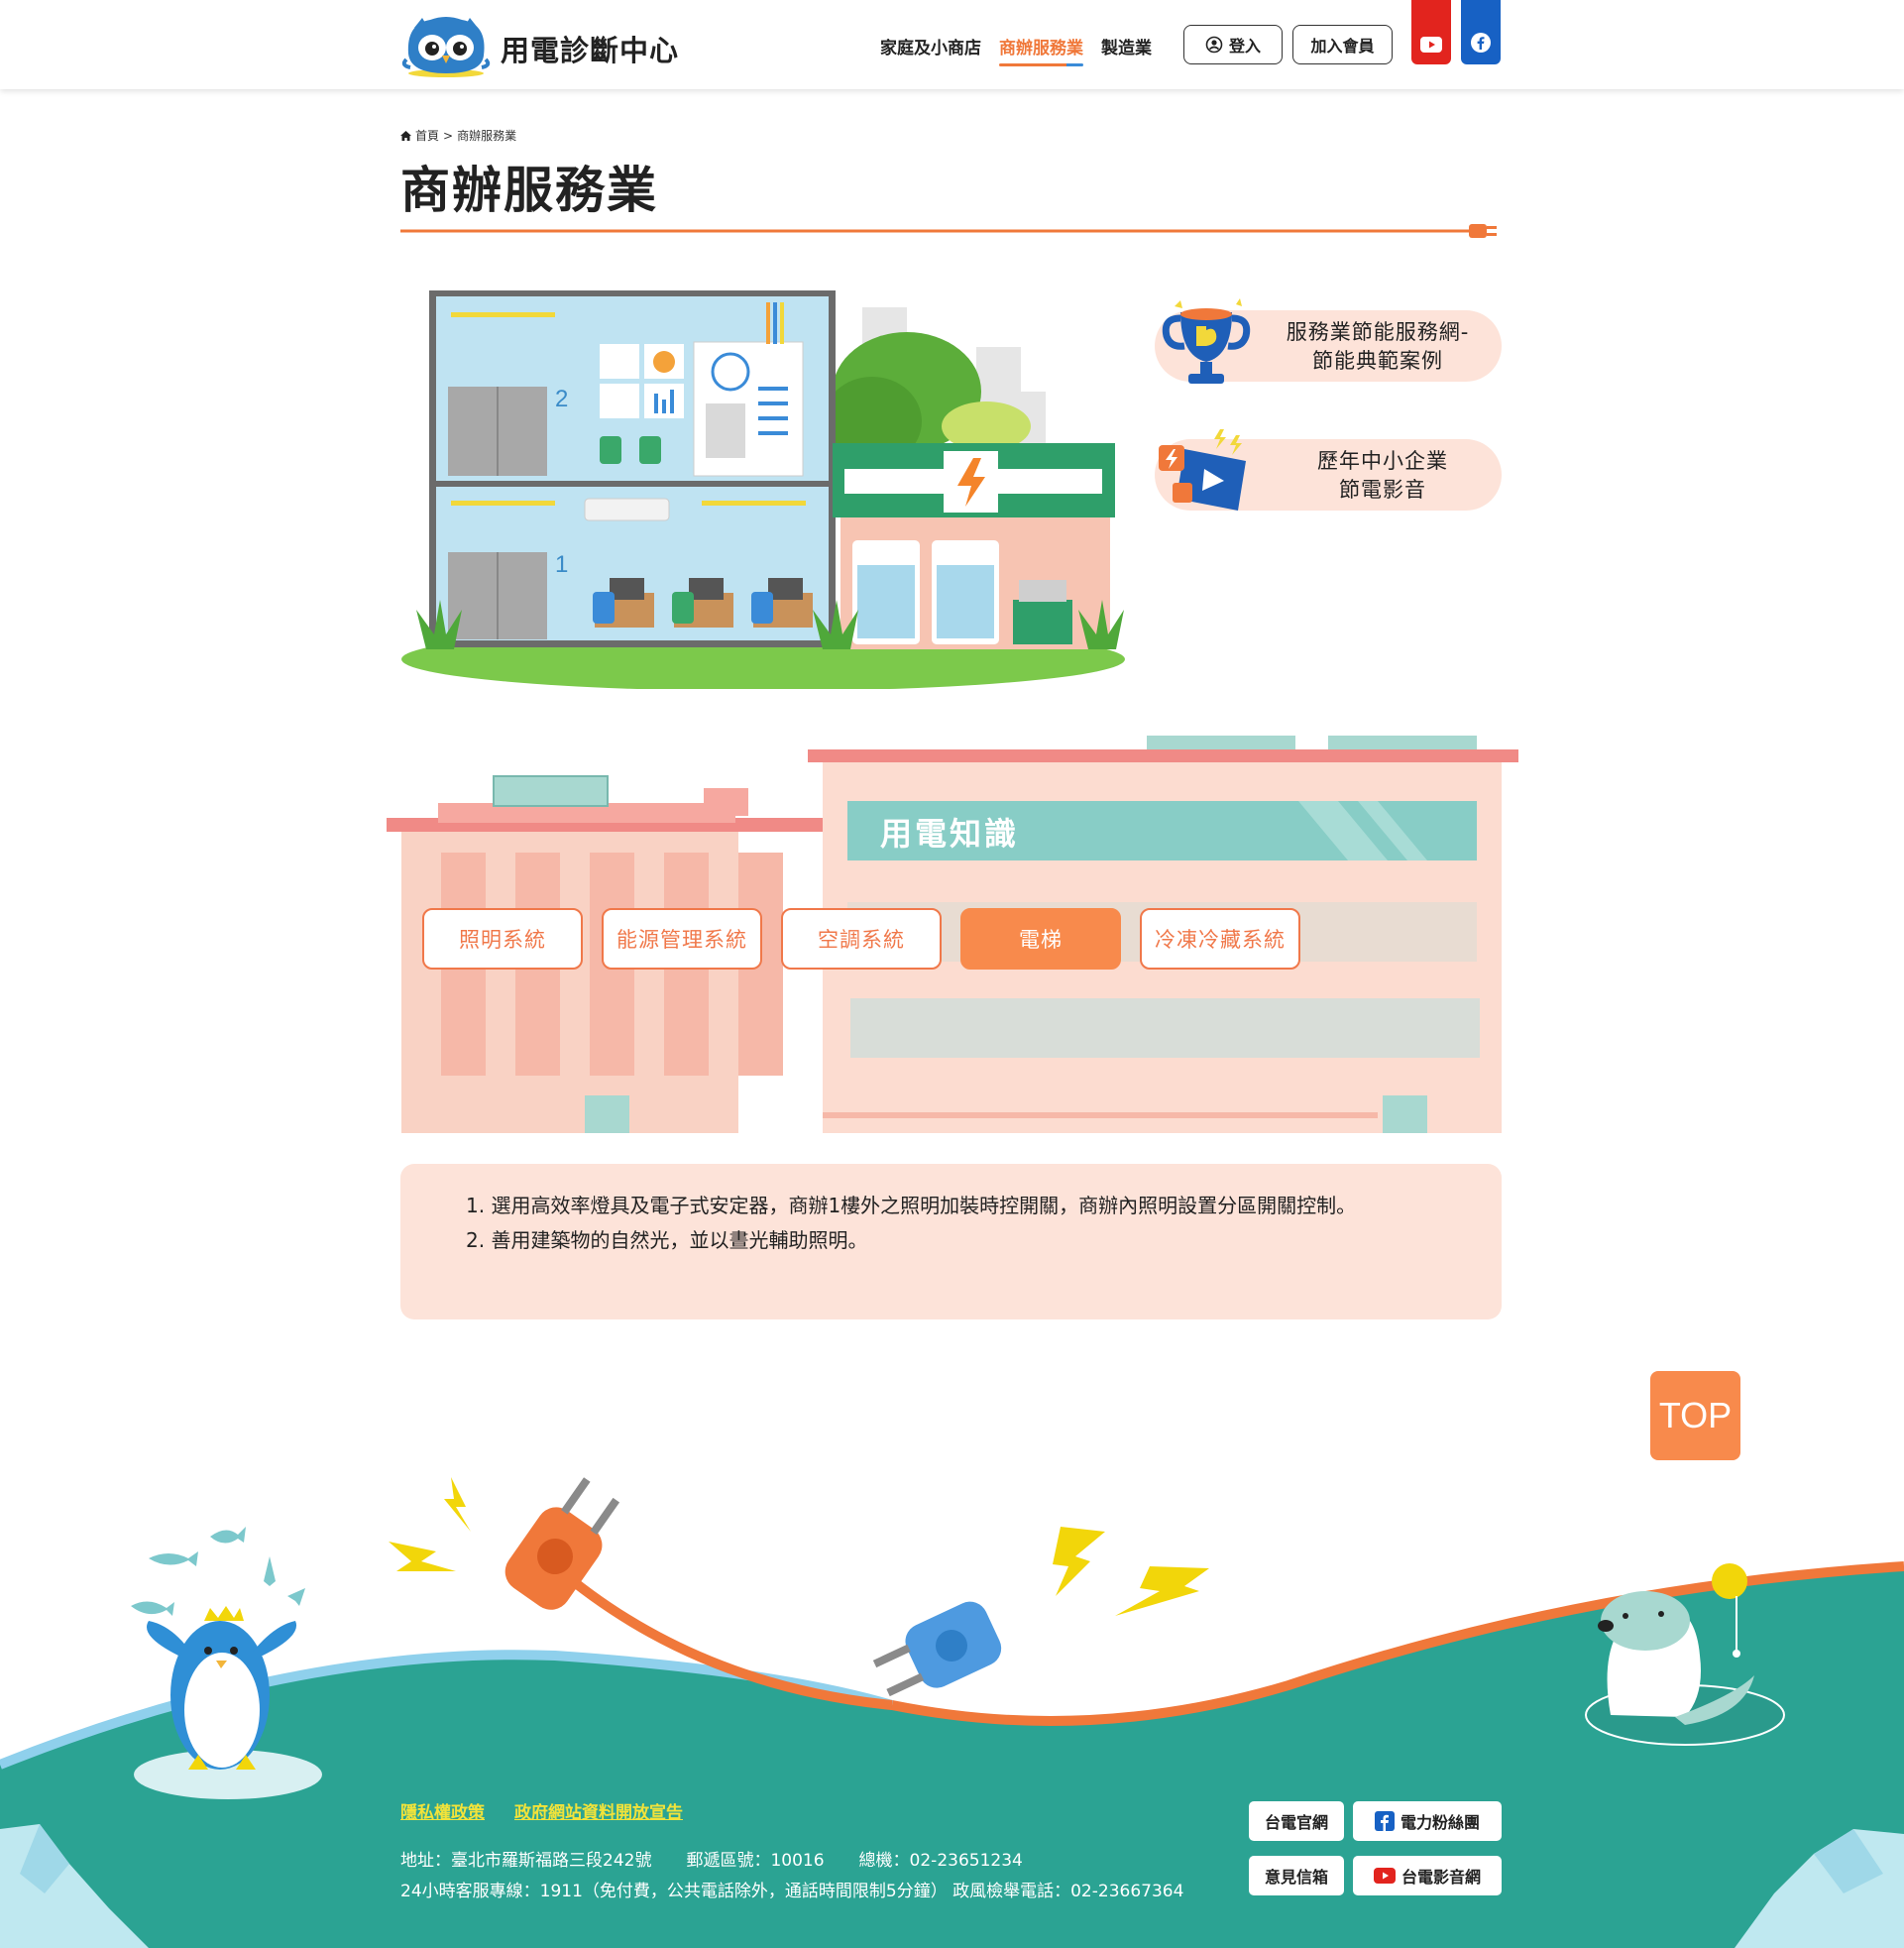  Describe the element at coordinates (529, 190) in the screenshot. I see `page-title: 商辦服務業` at that location.